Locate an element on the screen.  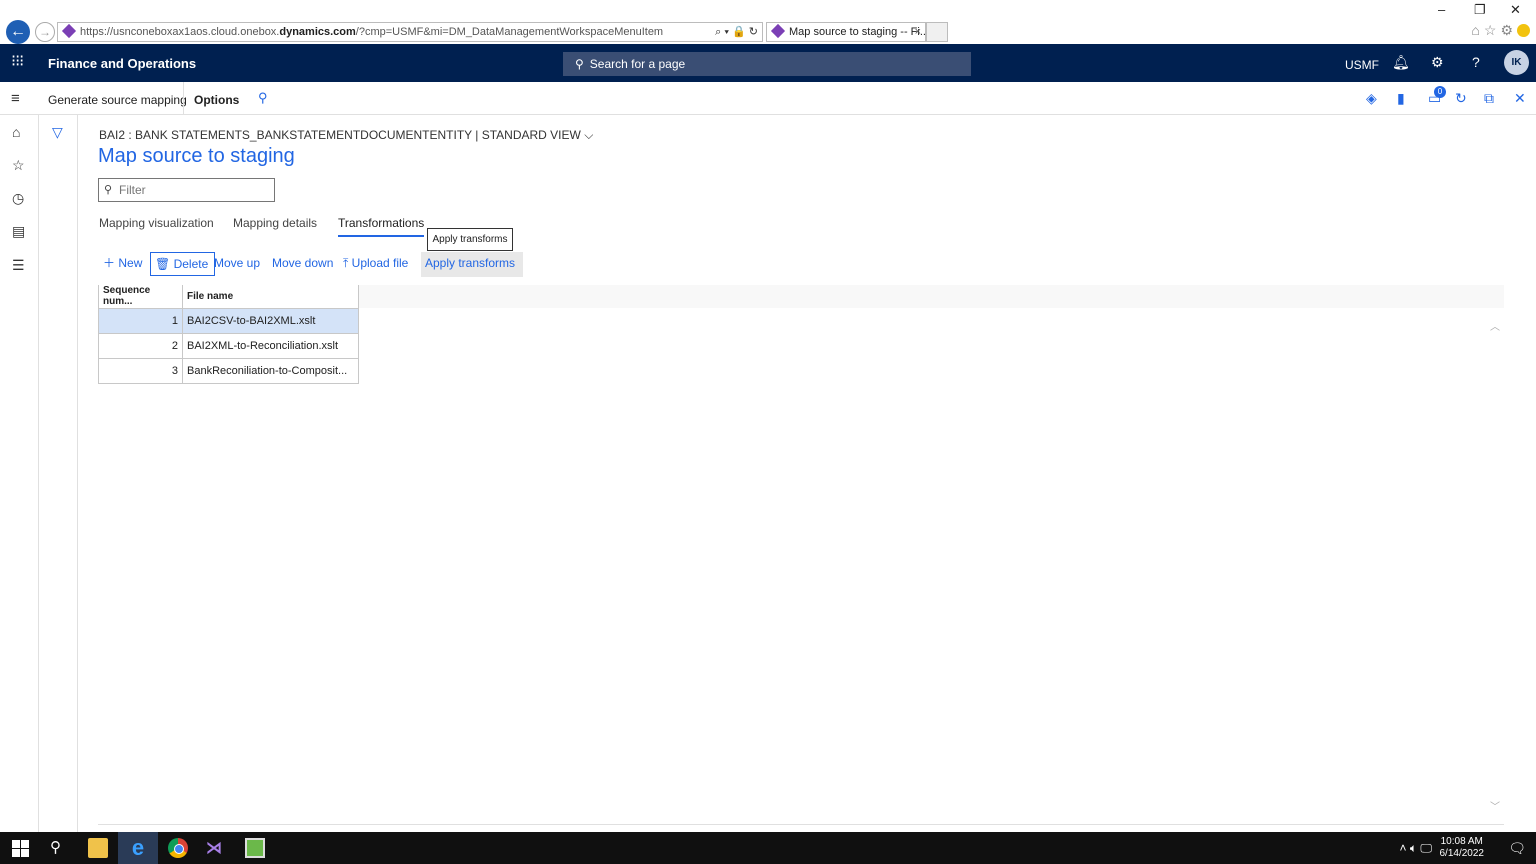
url-prefix: https://usnconeboxax1aos.cloud.onebox. is located at coordinates (180, 32).